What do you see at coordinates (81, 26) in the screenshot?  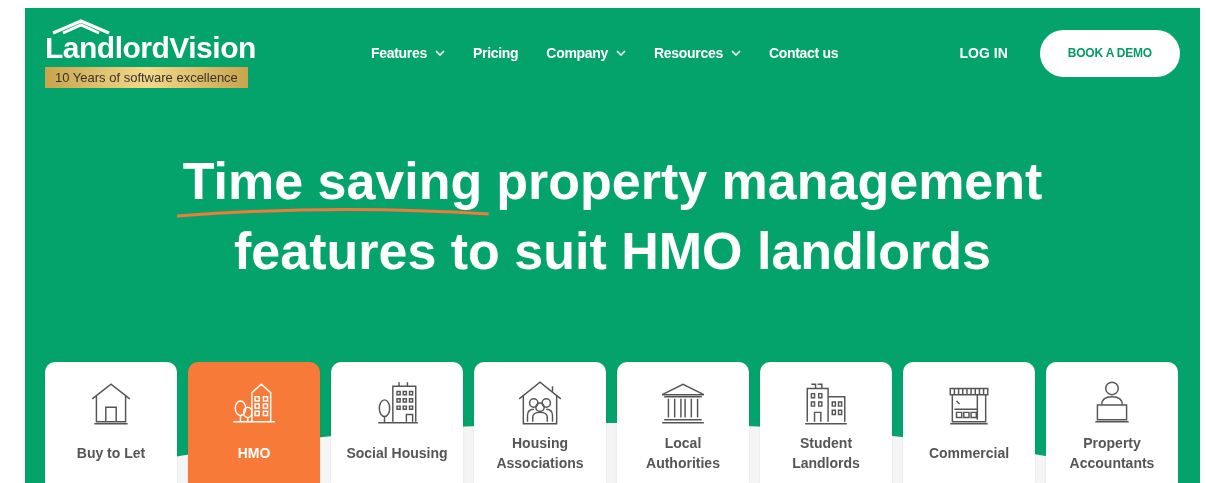 I see `roof-icon` at bounding box center [81, 26].